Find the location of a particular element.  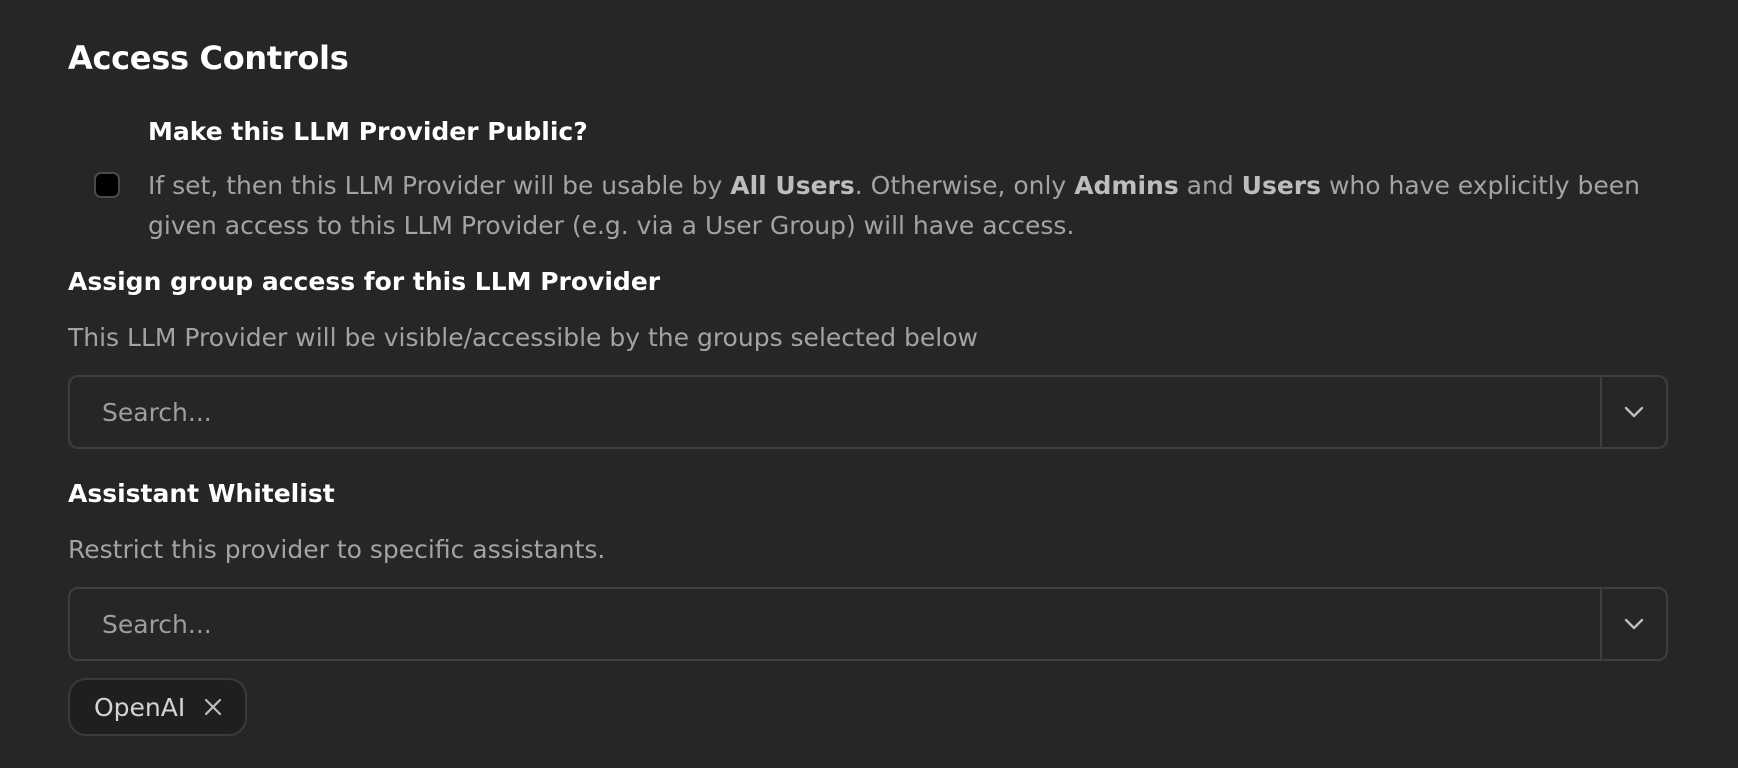

public-option-title: Make this LLM Provider Public? is located at coordinates (368, 131).